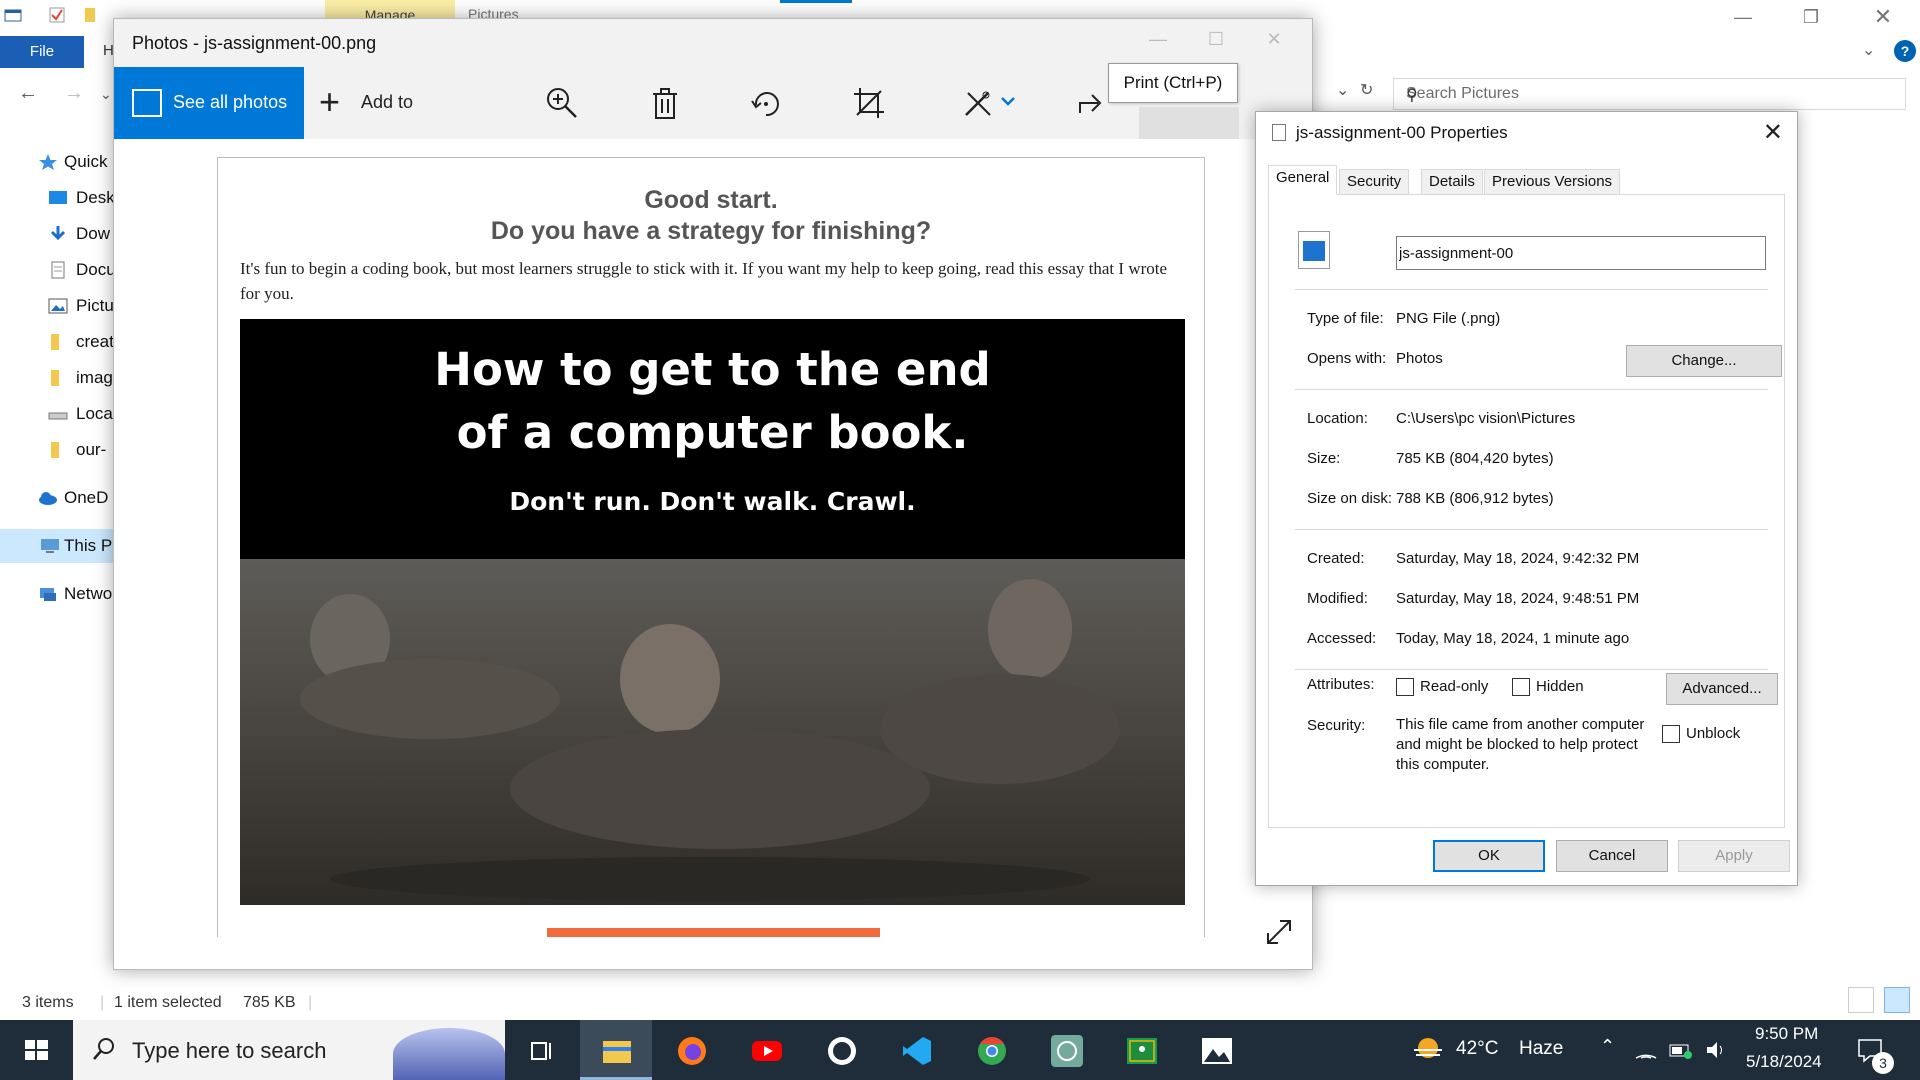 This screenshot has width=1920, height=1080. I want to click on weather-condition: Haze, so click(1541, 1049).